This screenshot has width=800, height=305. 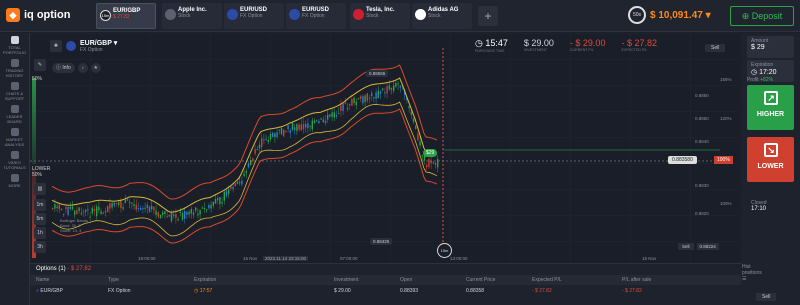 I want to click on nav-label: VIDEO TUTORIALS, so click(x=14, y=165).